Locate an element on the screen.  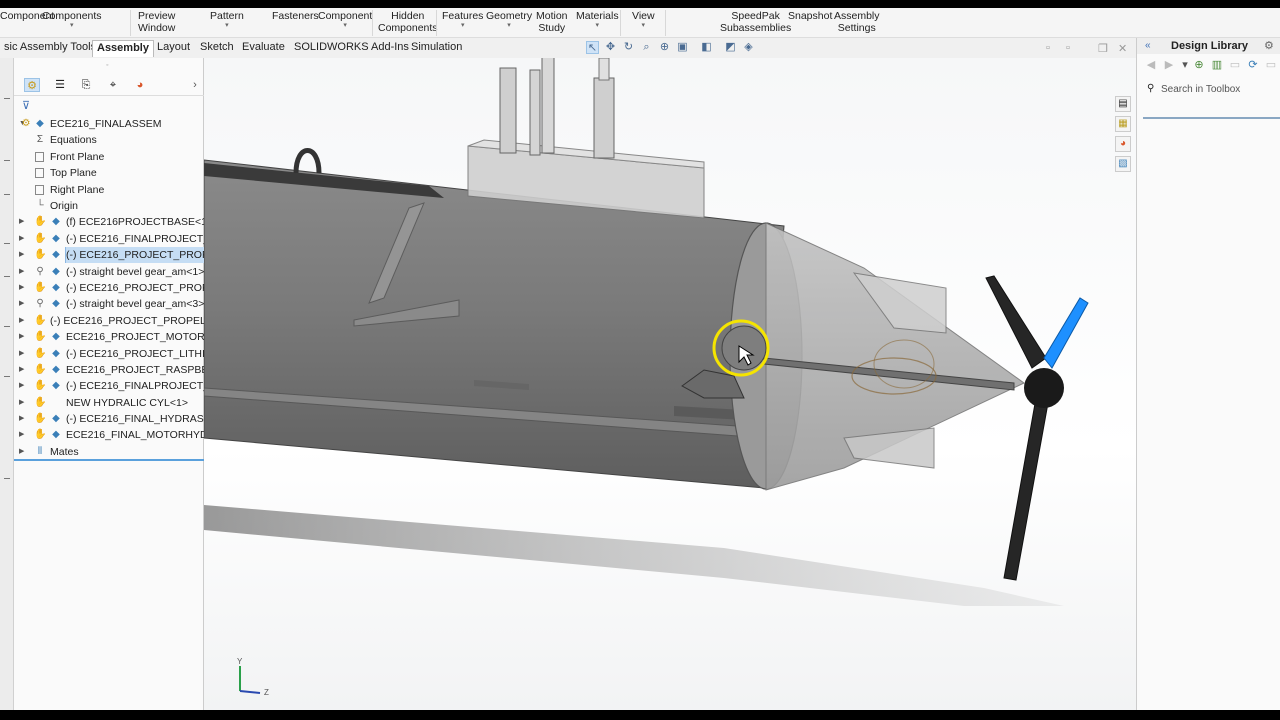
tree-item-component: ▶✋◆ECE216_PROJECT_MOTORPRO is located at coordinates (109, 337).